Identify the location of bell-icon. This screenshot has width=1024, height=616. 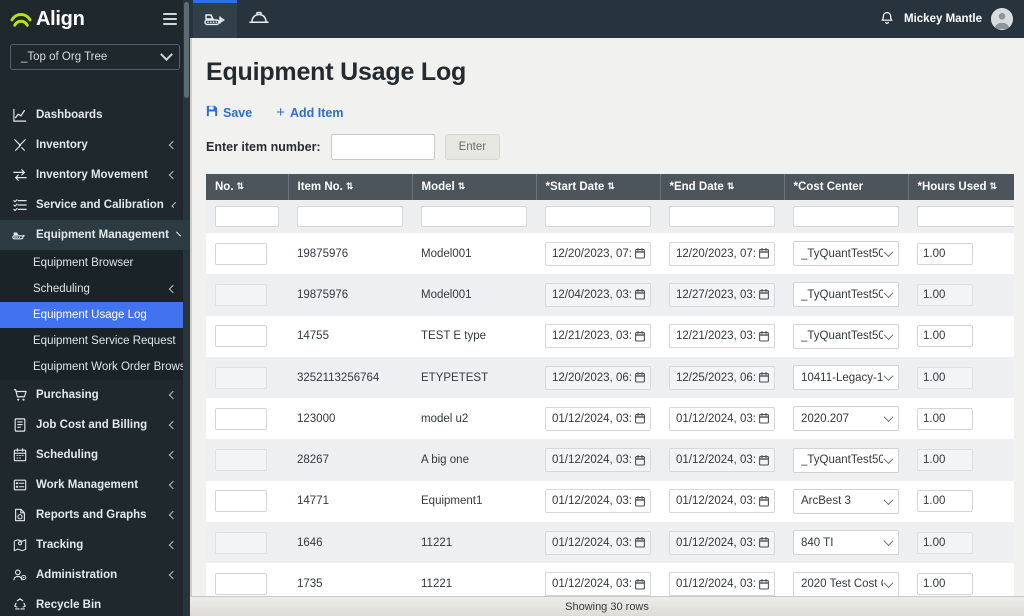
(887, 19).